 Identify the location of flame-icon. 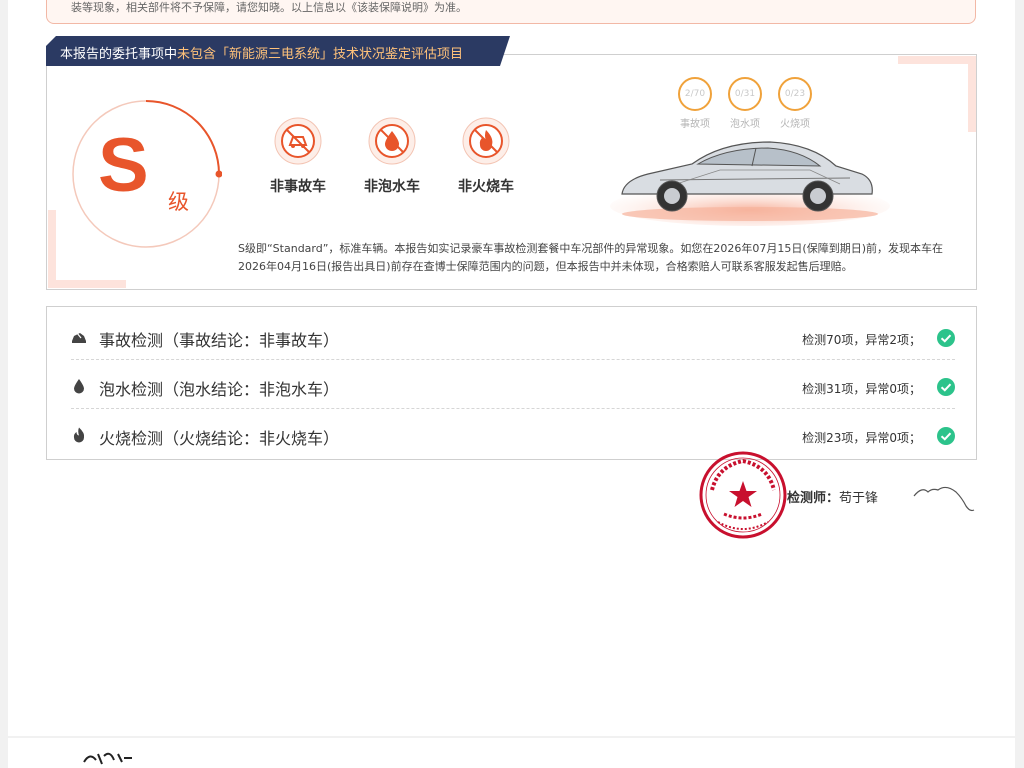
(79, 435).